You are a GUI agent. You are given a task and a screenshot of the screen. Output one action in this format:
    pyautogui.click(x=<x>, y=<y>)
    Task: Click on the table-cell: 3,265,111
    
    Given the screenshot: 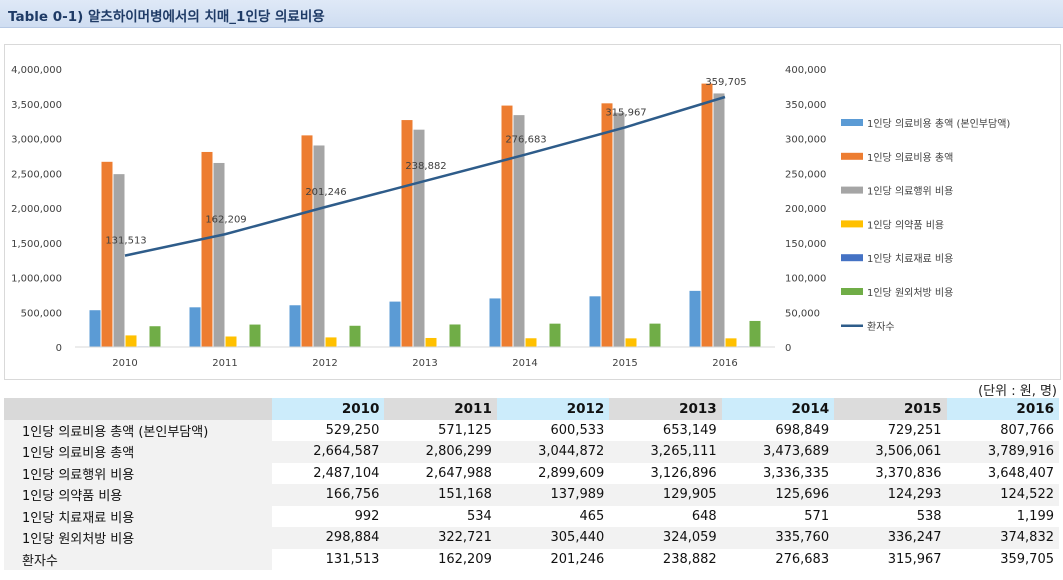 What is the action you would take?
    pyautogui.click(x=665, y=452)
    